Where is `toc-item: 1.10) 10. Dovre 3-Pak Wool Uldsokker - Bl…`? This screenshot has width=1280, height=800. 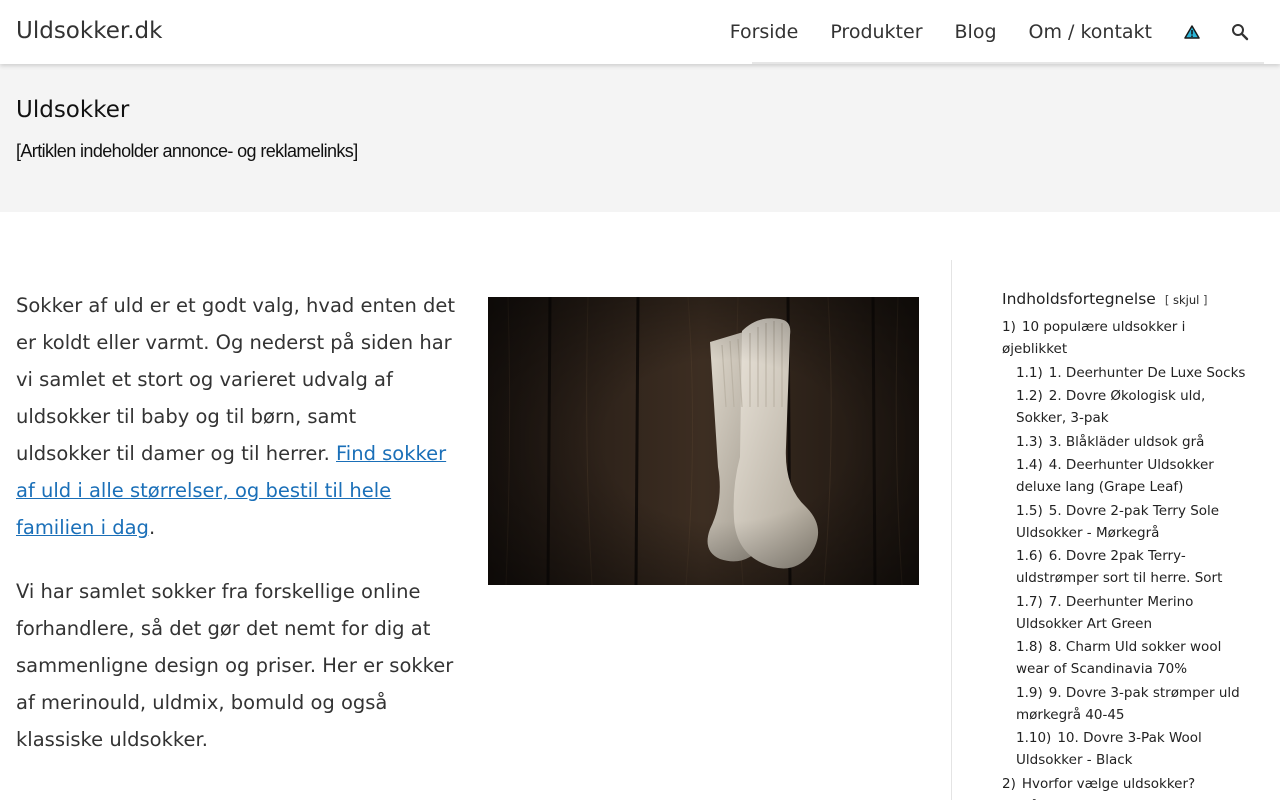 toc-item: 1.10) 10. Dovre 3-Pak Wool Uldsokker - Bl… is located at coordinates (1127, 749).